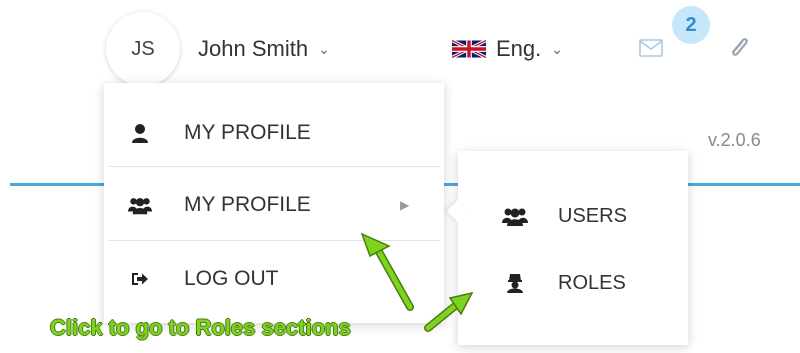  What do you see at coordinates (469, 49) in the screenshot?
I see `uk-flag-icon` at bounding box center [469, 49].